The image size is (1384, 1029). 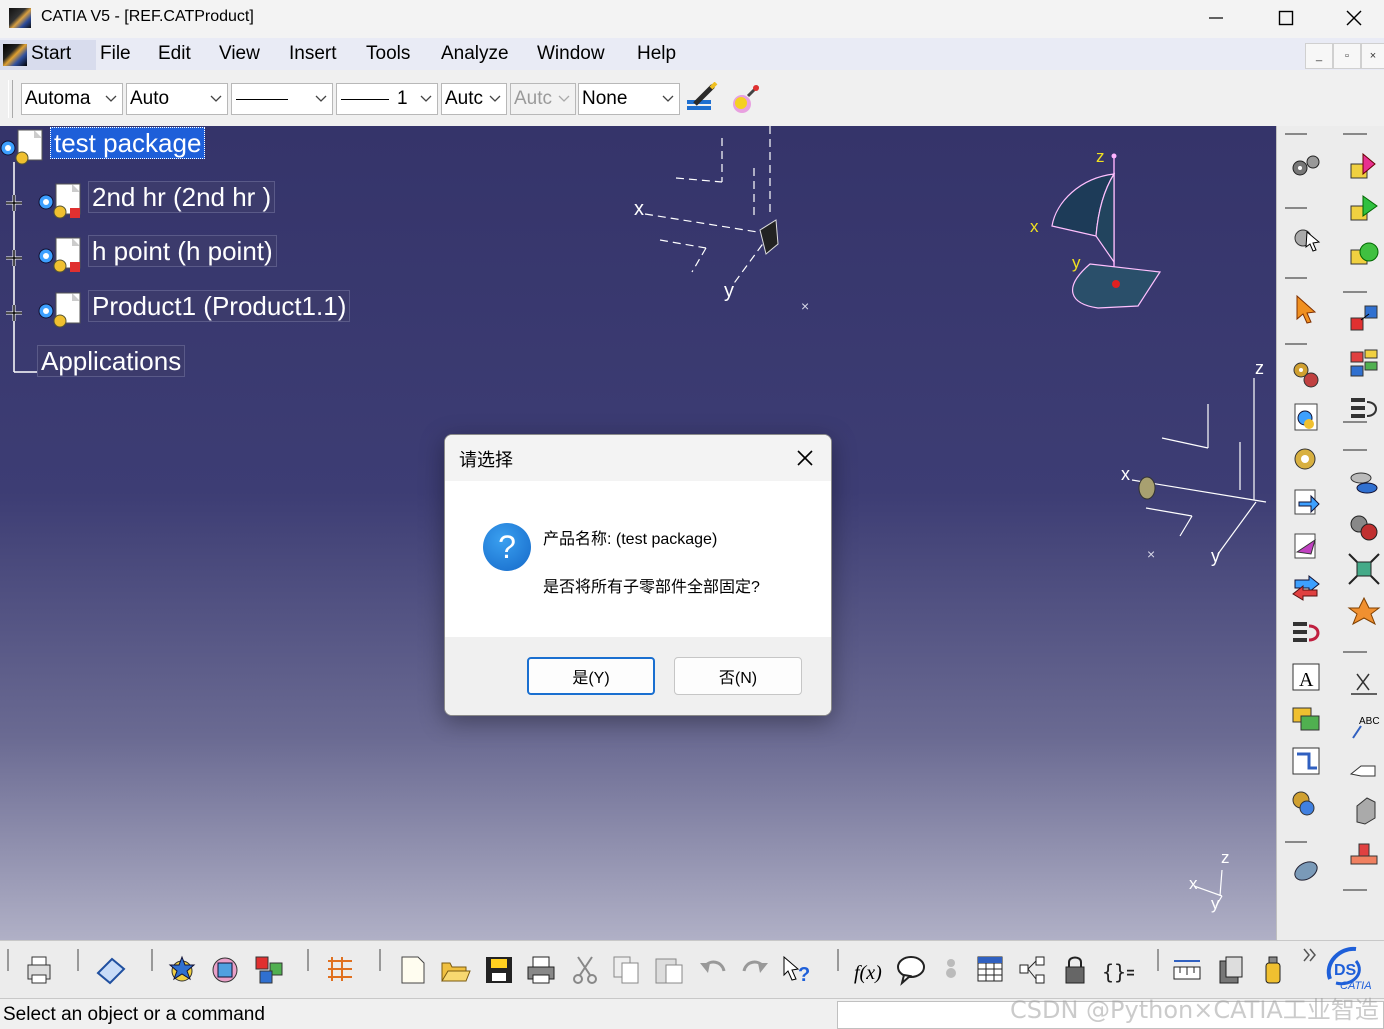 What do you see at coordinates (1364, 319) in the screenshot?
I see `explode-icon` at bounding box center [1364, 319].